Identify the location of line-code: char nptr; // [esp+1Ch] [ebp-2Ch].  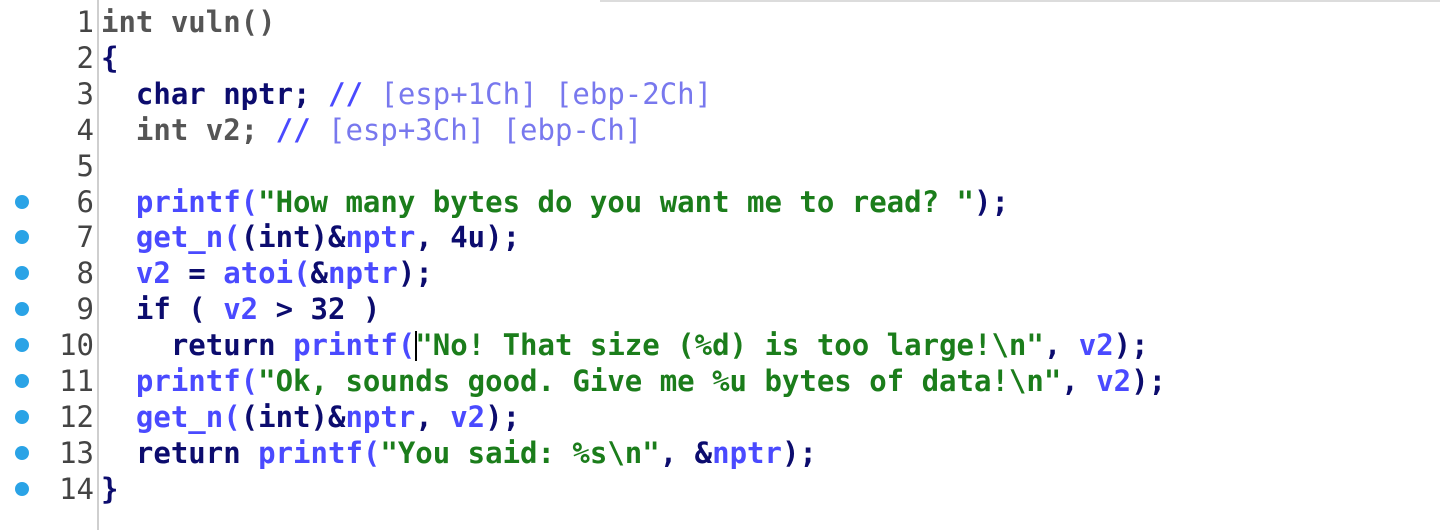
(406, 94).